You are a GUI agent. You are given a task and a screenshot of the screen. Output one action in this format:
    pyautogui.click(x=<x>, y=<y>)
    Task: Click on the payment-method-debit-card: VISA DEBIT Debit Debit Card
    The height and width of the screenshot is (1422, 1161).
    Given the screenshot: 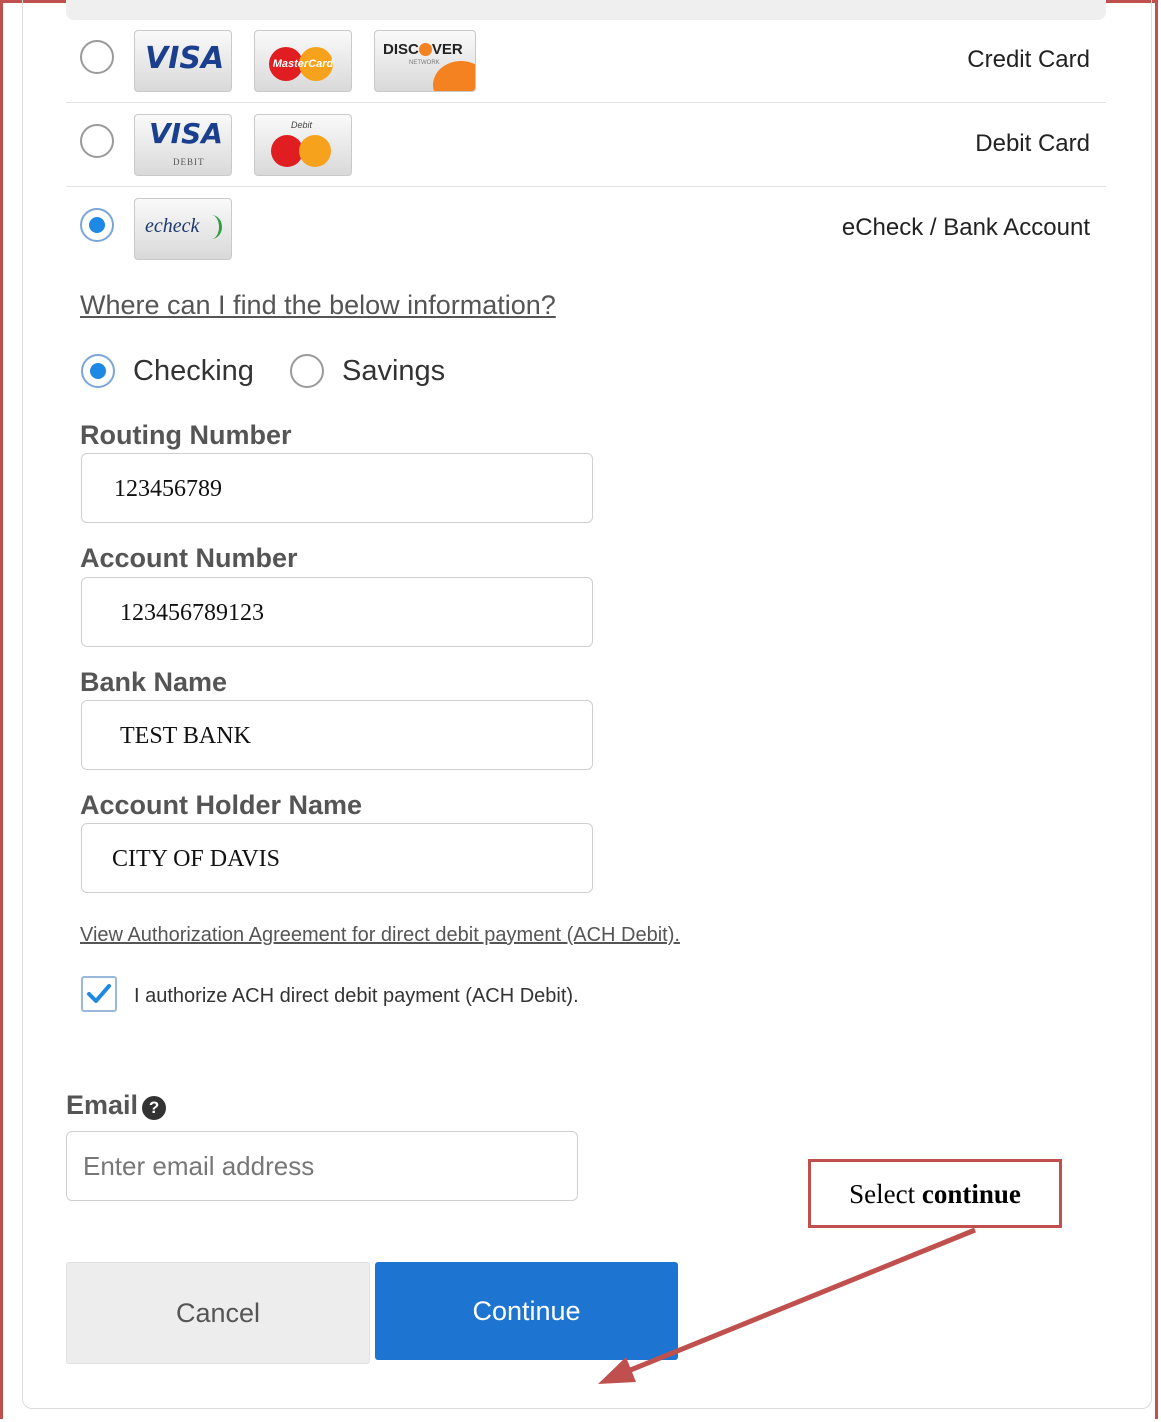 What is the action you would take?
    pyautogui.click(x=586, y=144)
    